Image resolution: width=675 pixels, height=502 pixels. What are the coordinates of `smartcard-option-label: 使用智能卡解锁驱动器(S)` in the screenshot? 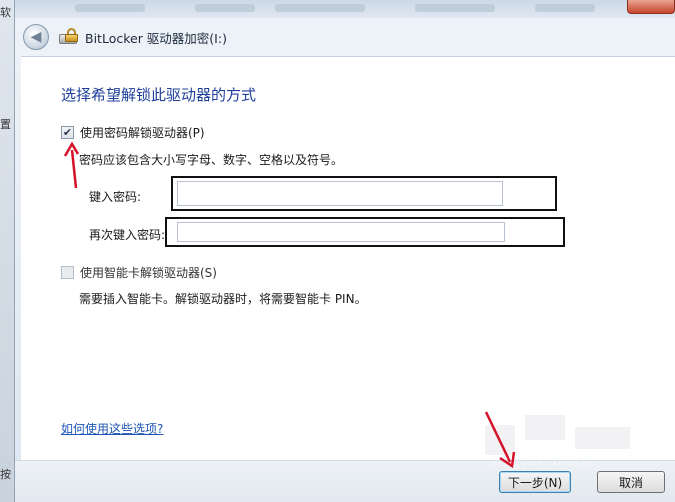 It's located at (148, 272).